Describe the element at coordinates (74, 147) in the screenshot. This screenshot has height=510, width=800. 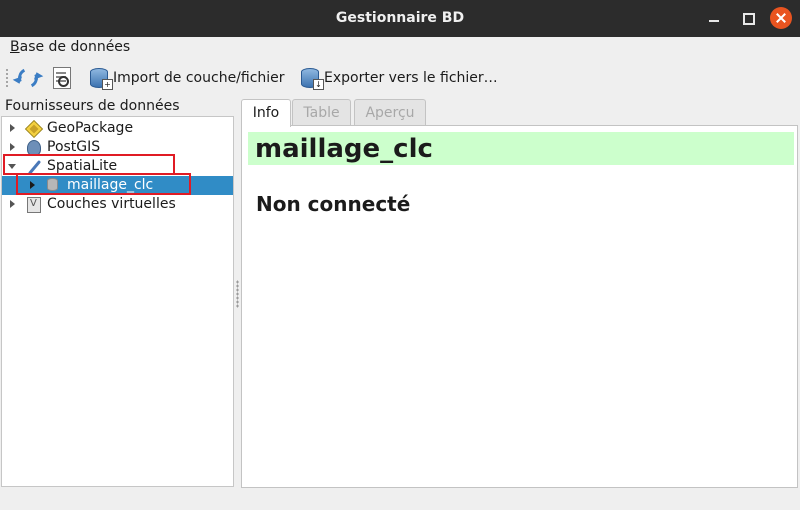
I see `tree-item-label: PostGIS` at that location.